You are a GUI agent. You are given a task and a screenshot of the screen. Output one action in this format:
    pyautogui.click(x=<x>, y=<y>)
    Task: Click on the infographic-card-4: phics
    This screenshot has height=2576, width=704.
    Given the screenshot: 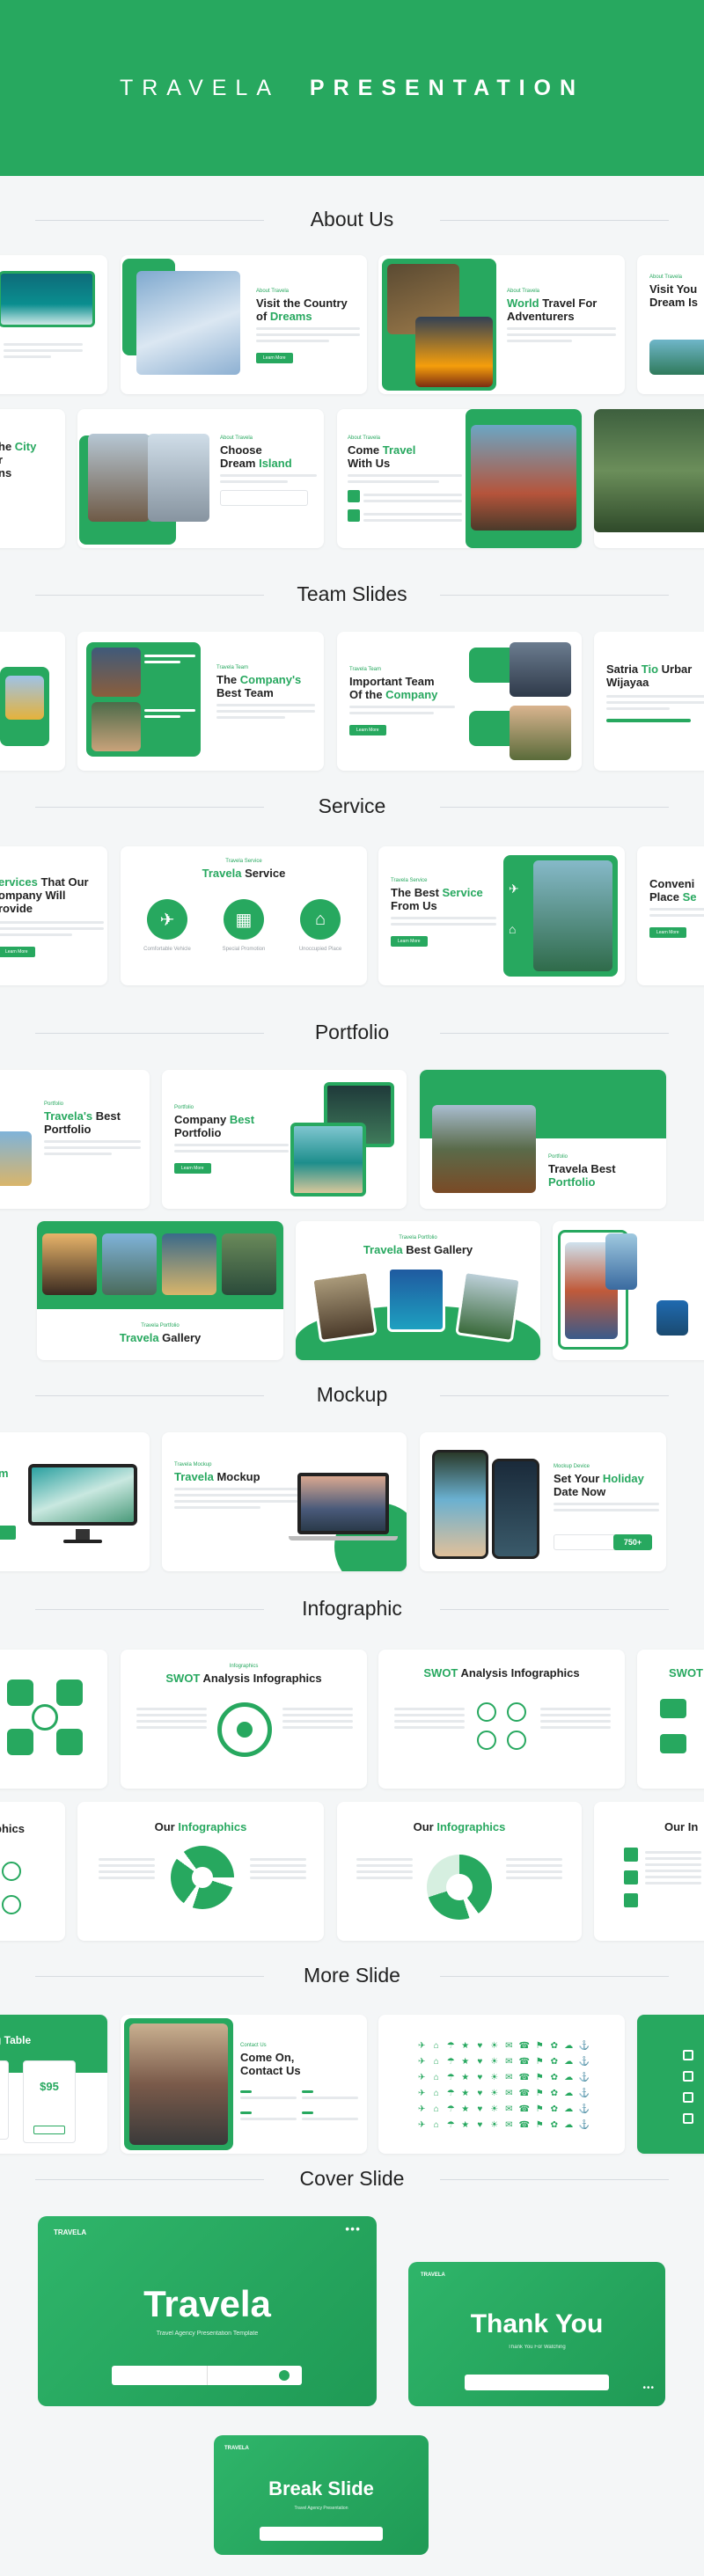 What is the action you would take?
    pyautogui.click(x=33, y=1871)
    